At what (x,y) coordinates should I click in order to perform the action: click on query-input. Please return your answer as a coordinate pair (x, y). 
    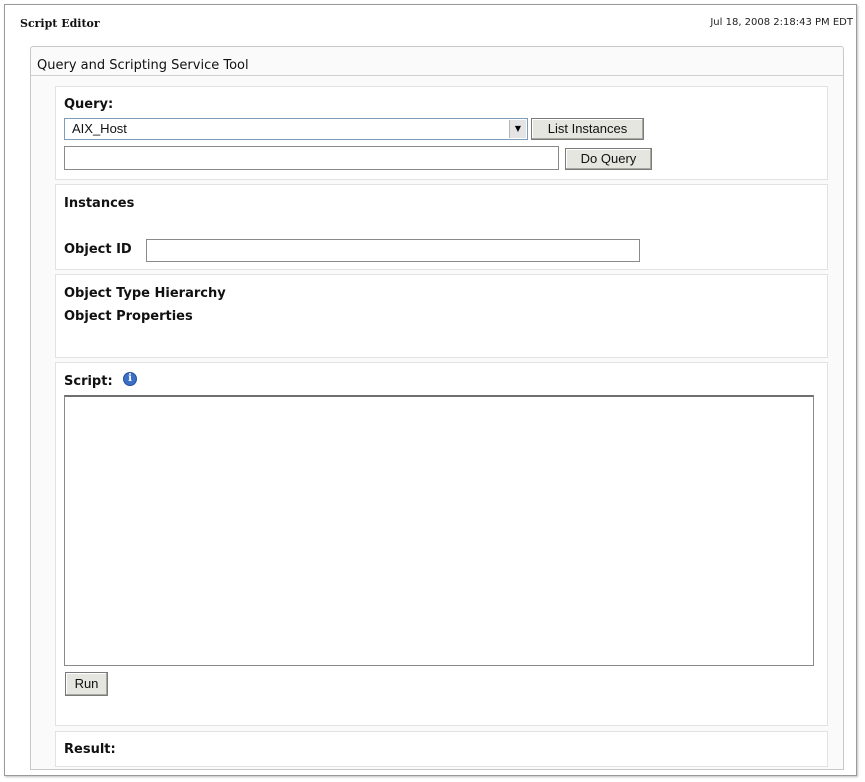
    Looking at the image, I should click on (311, 158).